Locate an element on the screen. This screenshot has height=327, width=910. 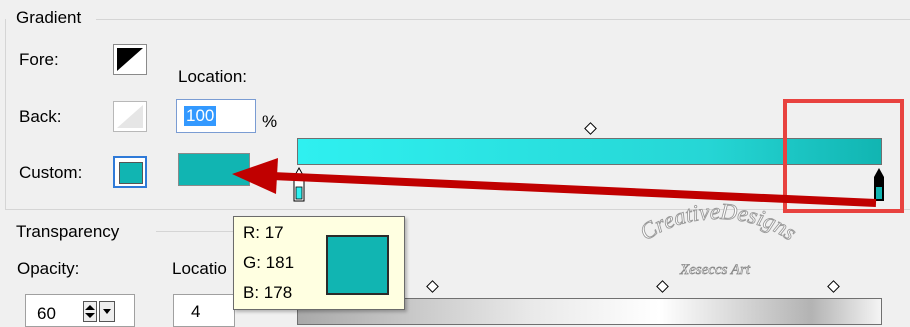
color-tooltip: R: 17 G: 181 B: 178 is located at coordinates (319, 263).